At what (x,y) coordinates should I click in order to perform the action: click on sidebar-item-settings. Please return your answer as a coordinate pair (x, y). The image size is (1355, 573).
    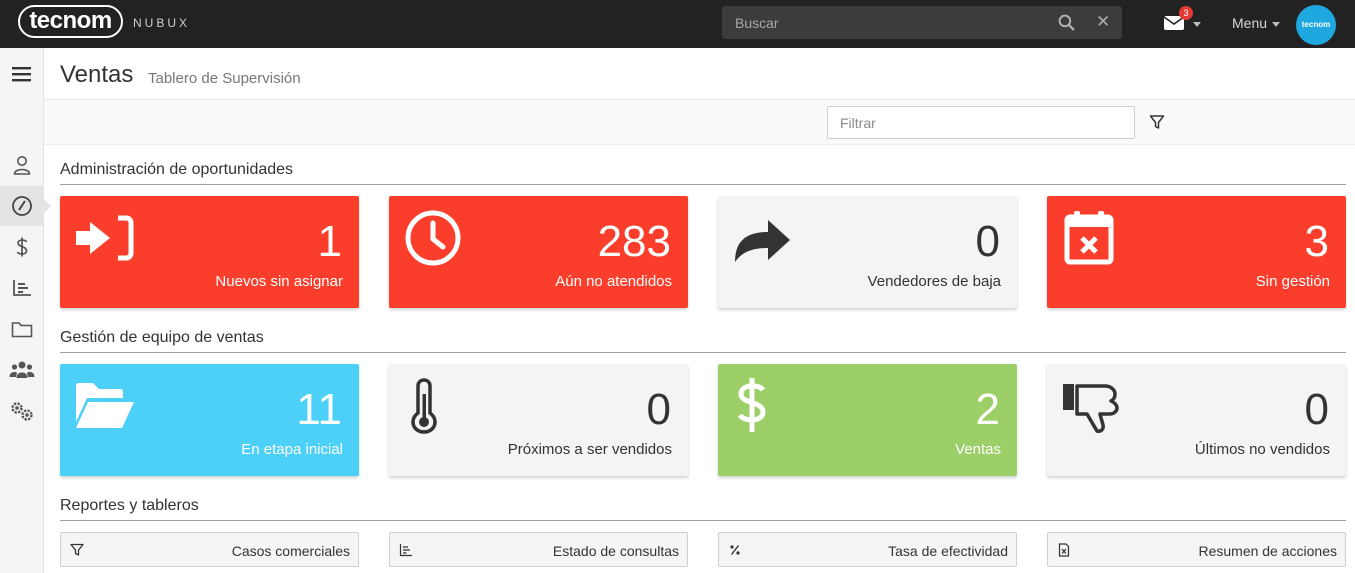
    Looking at the image, I should click on (22, 411).